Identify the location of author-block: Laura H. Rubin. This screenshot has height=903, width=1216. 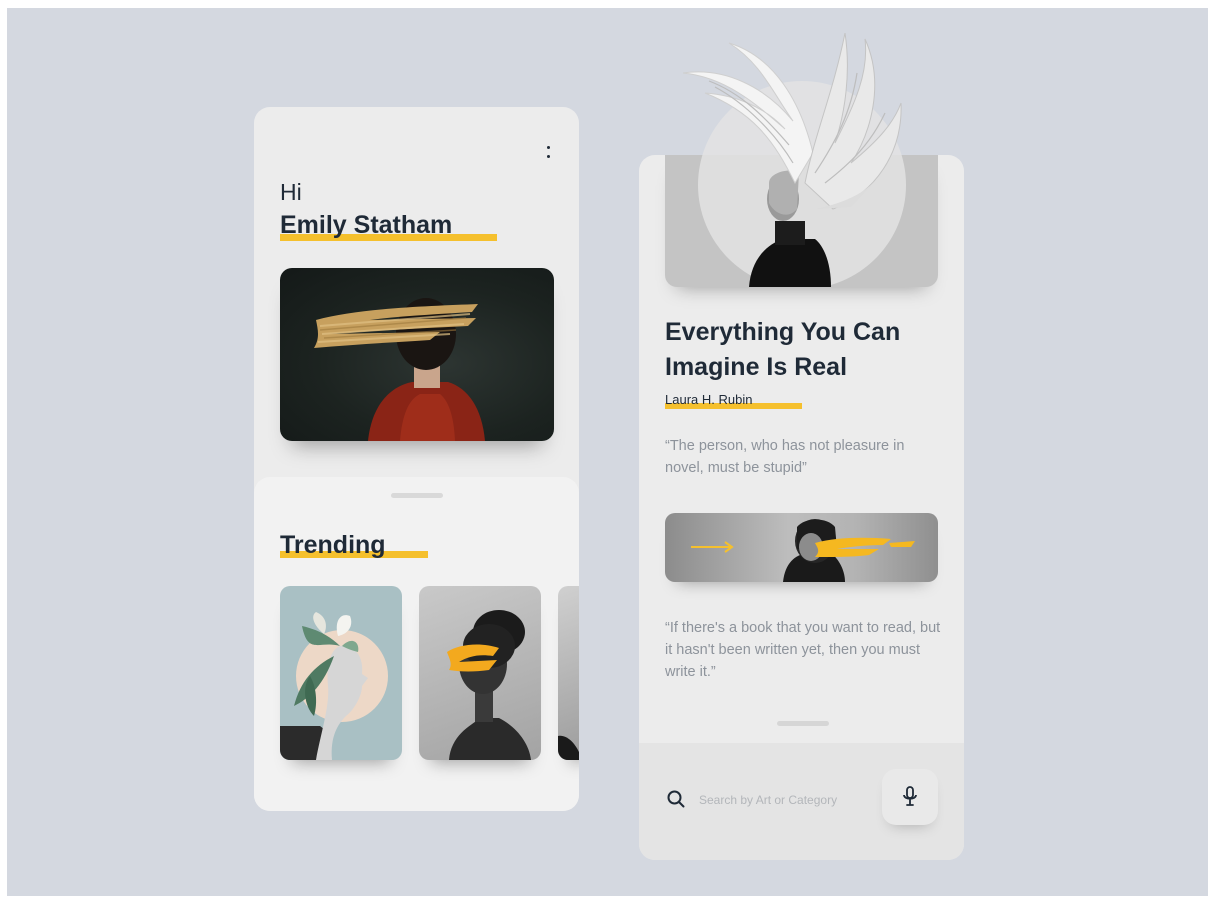
(733, 400).